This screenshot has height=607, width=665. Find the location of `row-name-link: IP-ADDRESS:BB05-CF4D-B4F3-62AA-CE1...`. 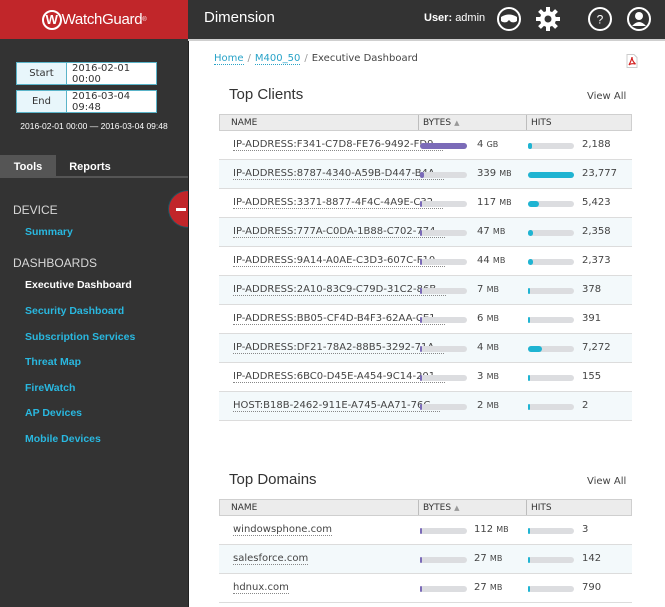

row-name-link: IP-ADDRESS:BB05-CF4D-B4F3-62AA-CE1... is located at coordinates (339, 319).